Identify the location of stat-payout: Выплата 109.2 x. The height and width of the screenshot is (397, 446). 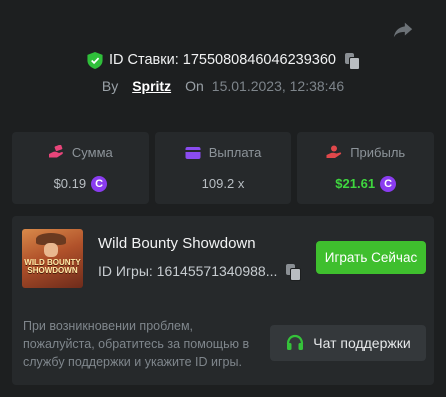
(223, 168).